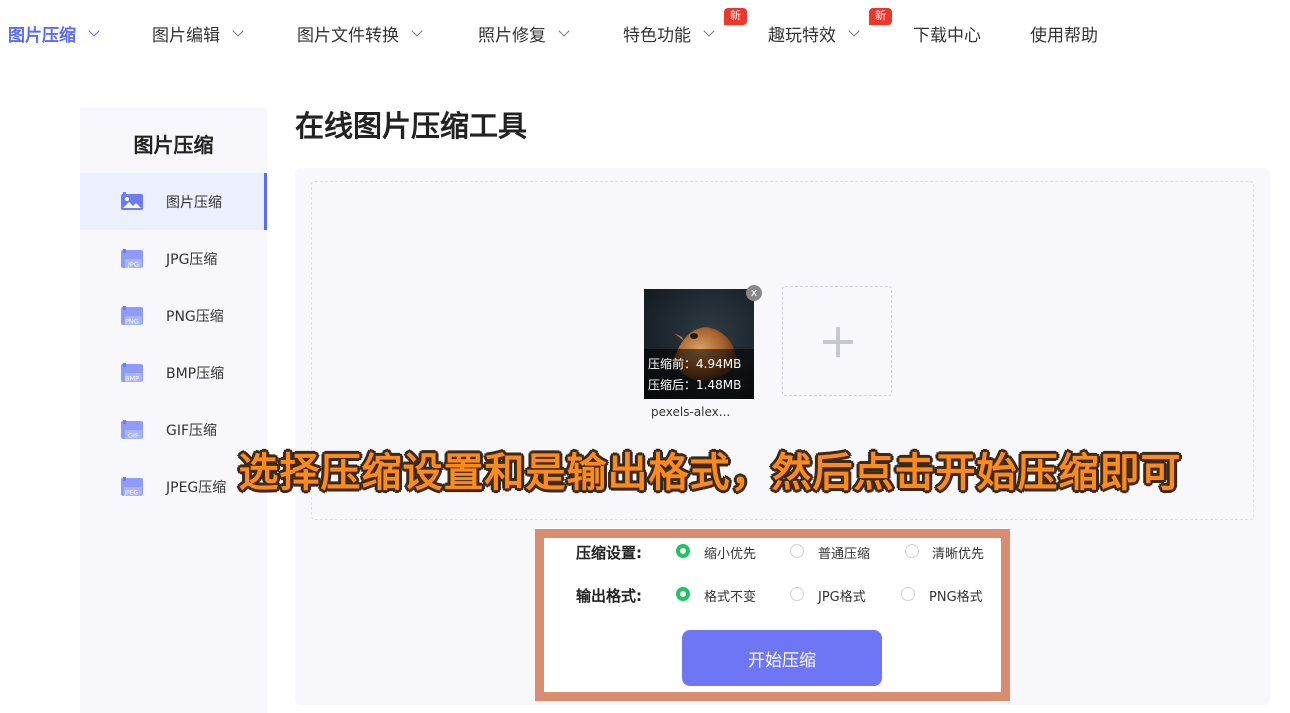  I want to click on nav-item-file-convert: 图片文件转换, so click(360, 33).